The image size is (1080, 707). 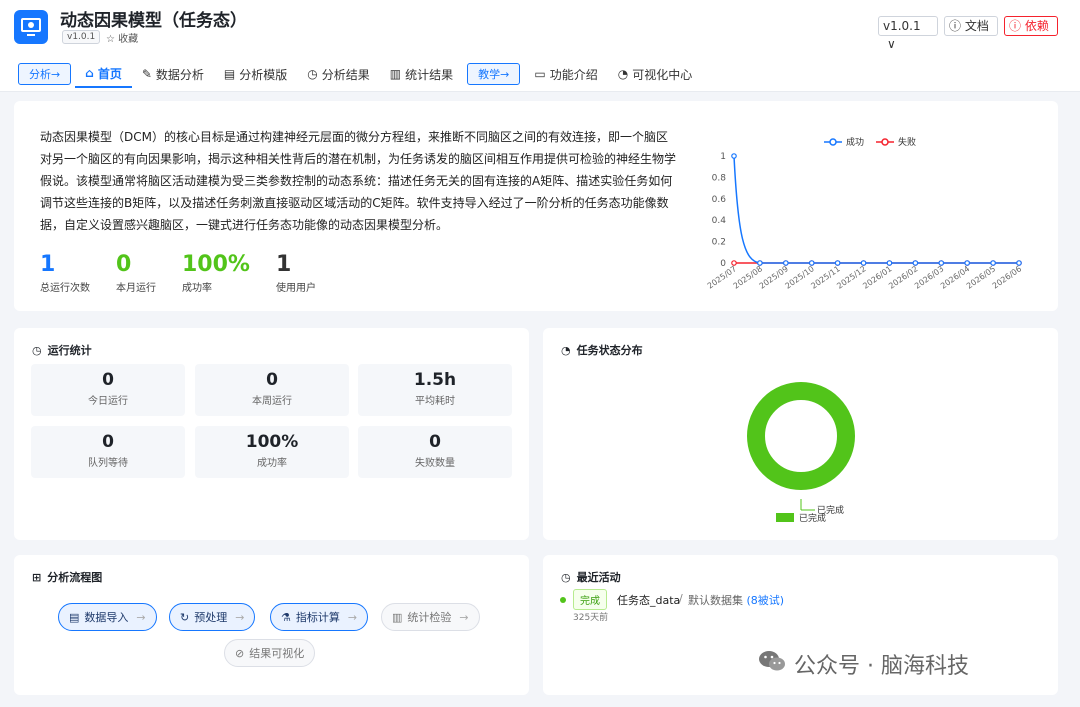 I want to click on stat-label: 本周运行, so click(x=272, y=401).